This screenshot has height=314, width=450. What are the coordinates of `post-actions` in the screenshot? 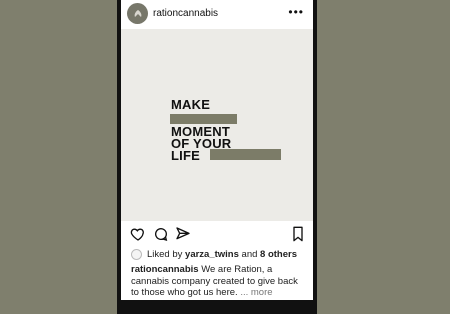 It's located at (217, 234).